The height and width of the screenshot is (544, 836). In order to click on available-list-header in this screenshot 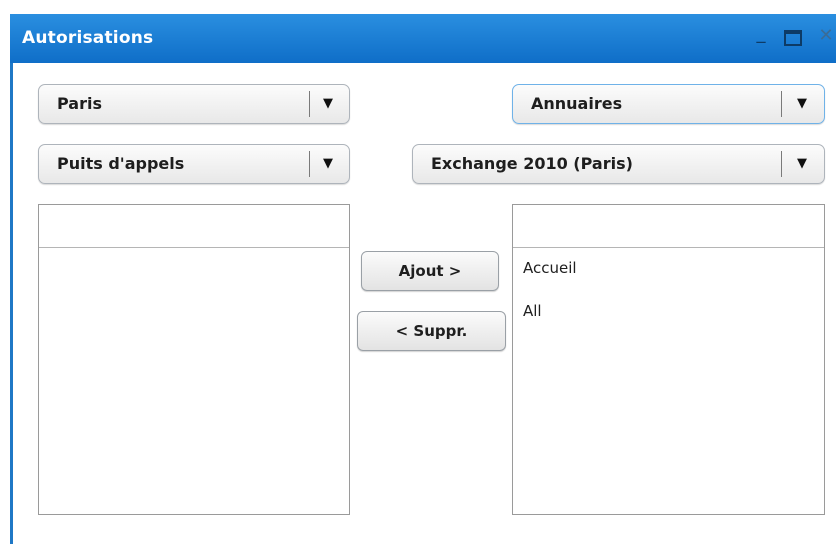, I will do `click(194, 226)`.